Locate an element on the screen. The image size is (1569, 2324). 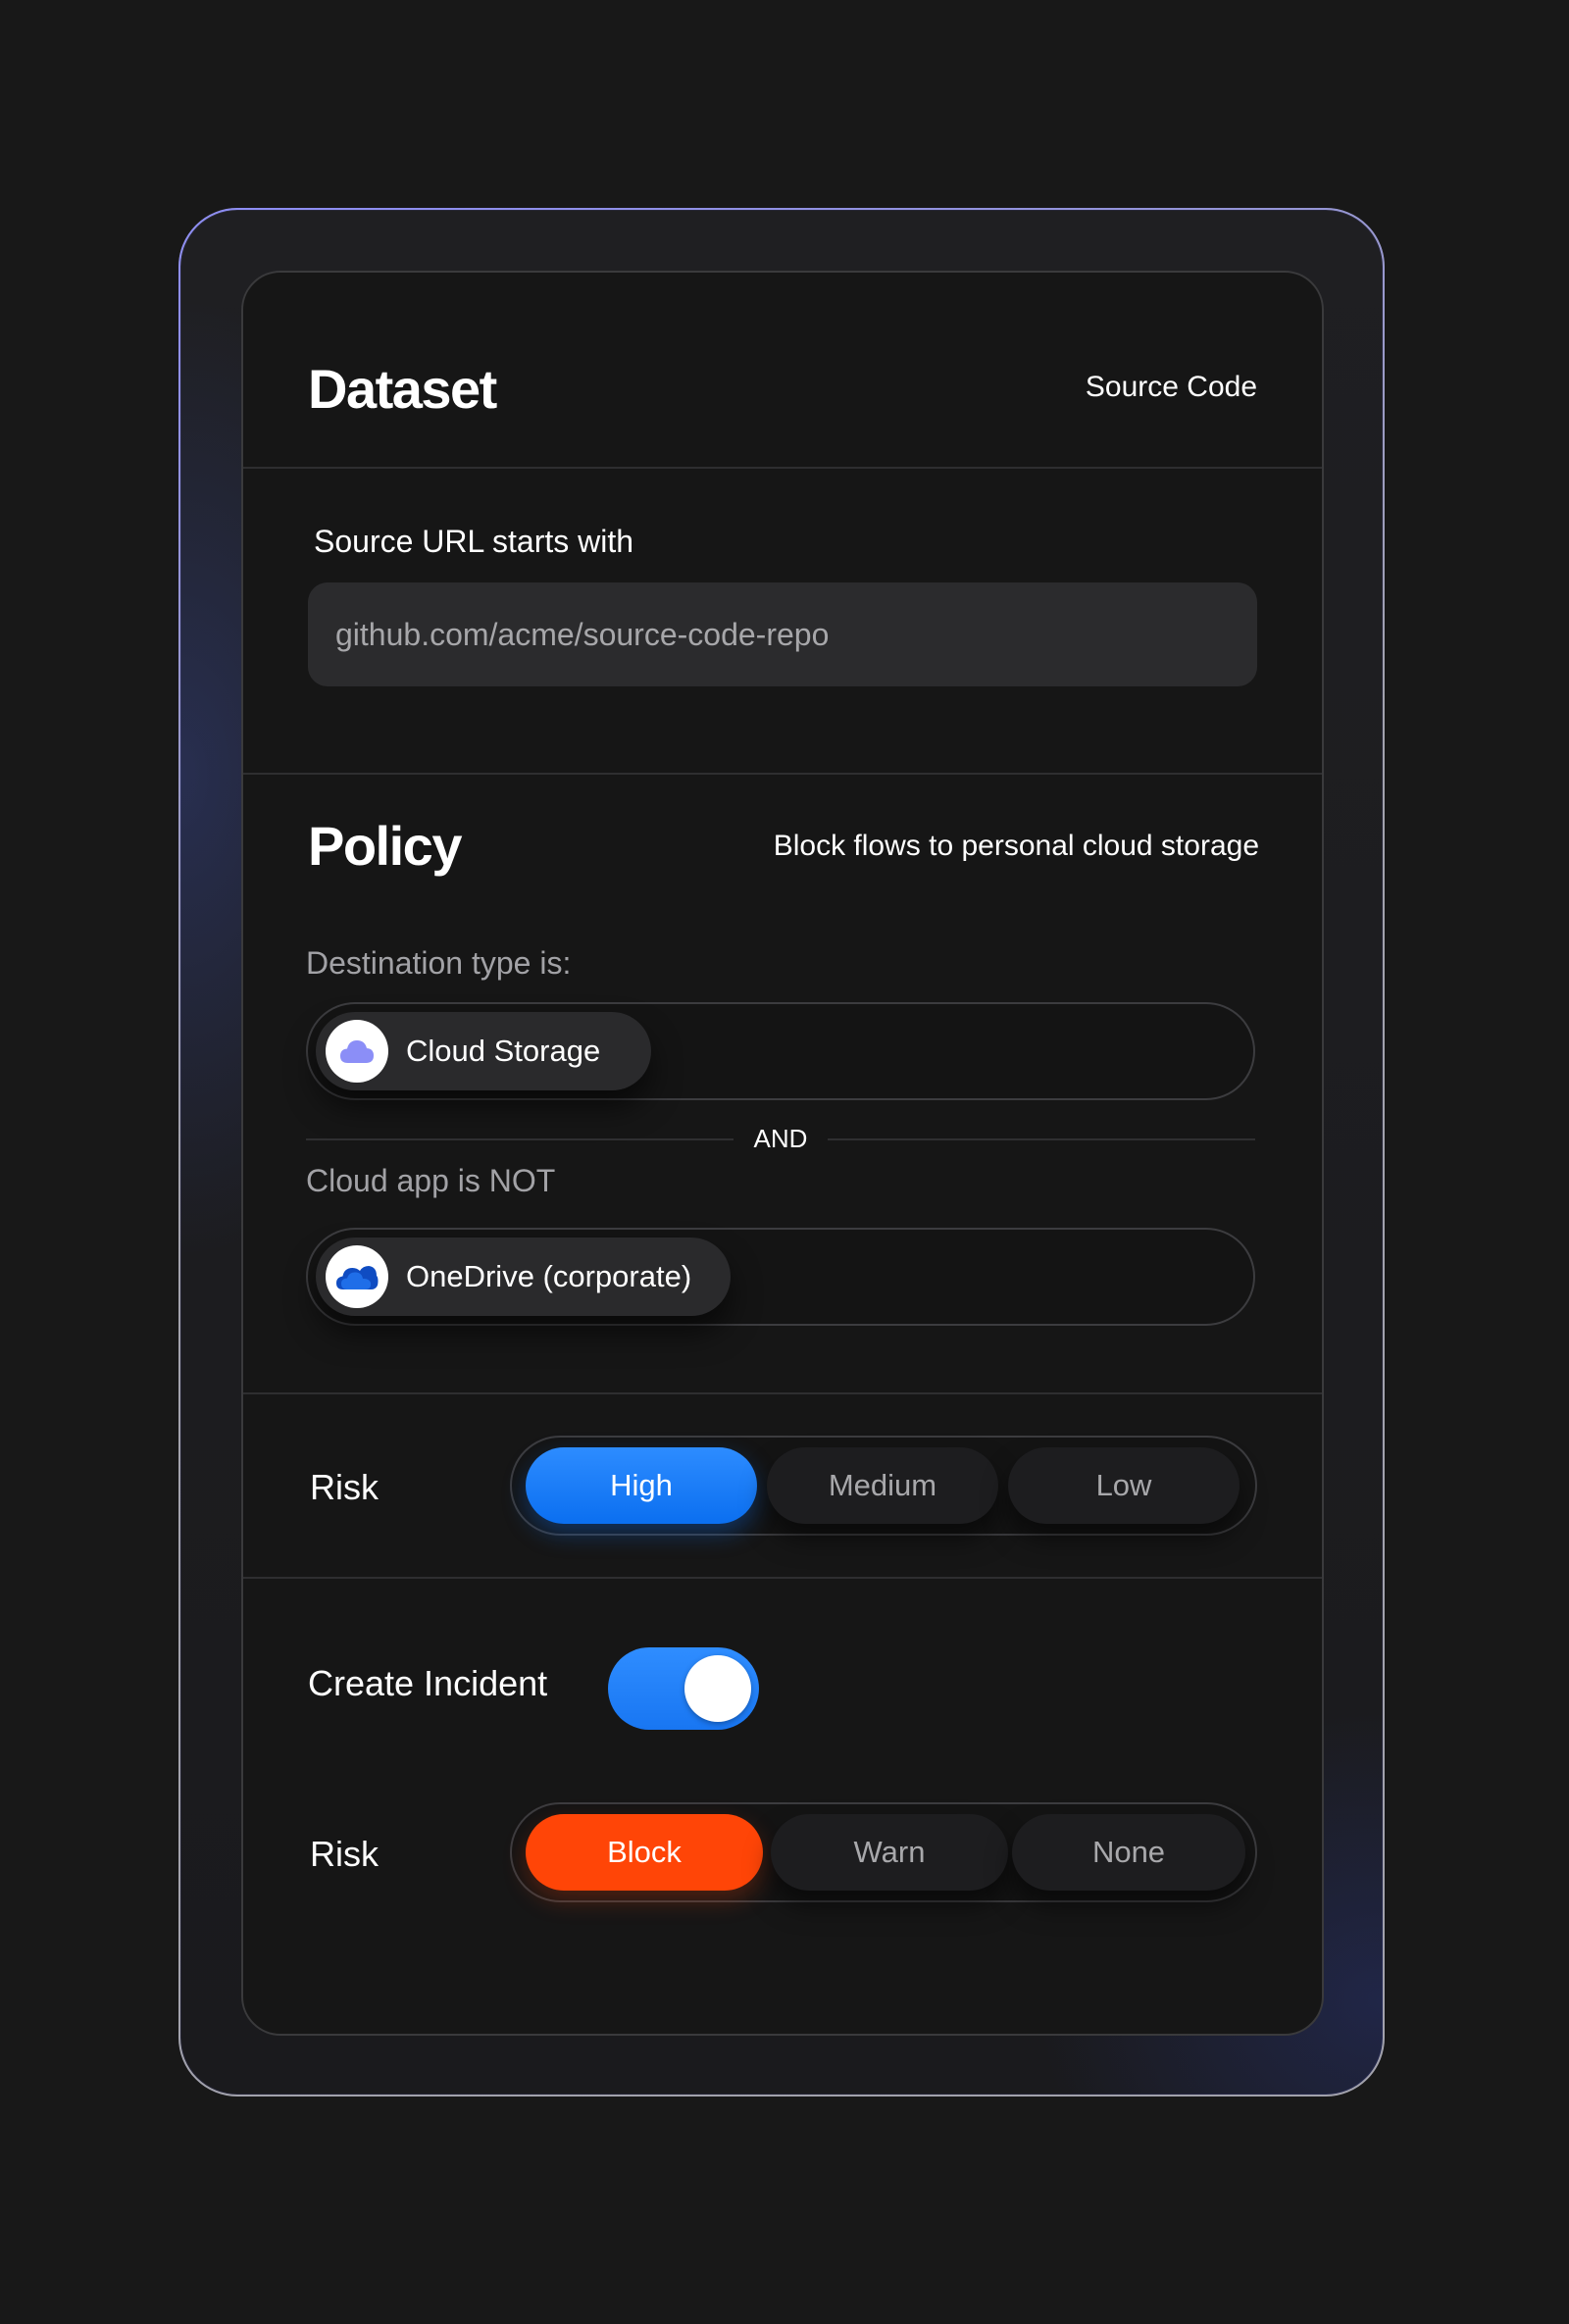
action-segmented-control: Block Warn None is located at coordinates (883, 1852).